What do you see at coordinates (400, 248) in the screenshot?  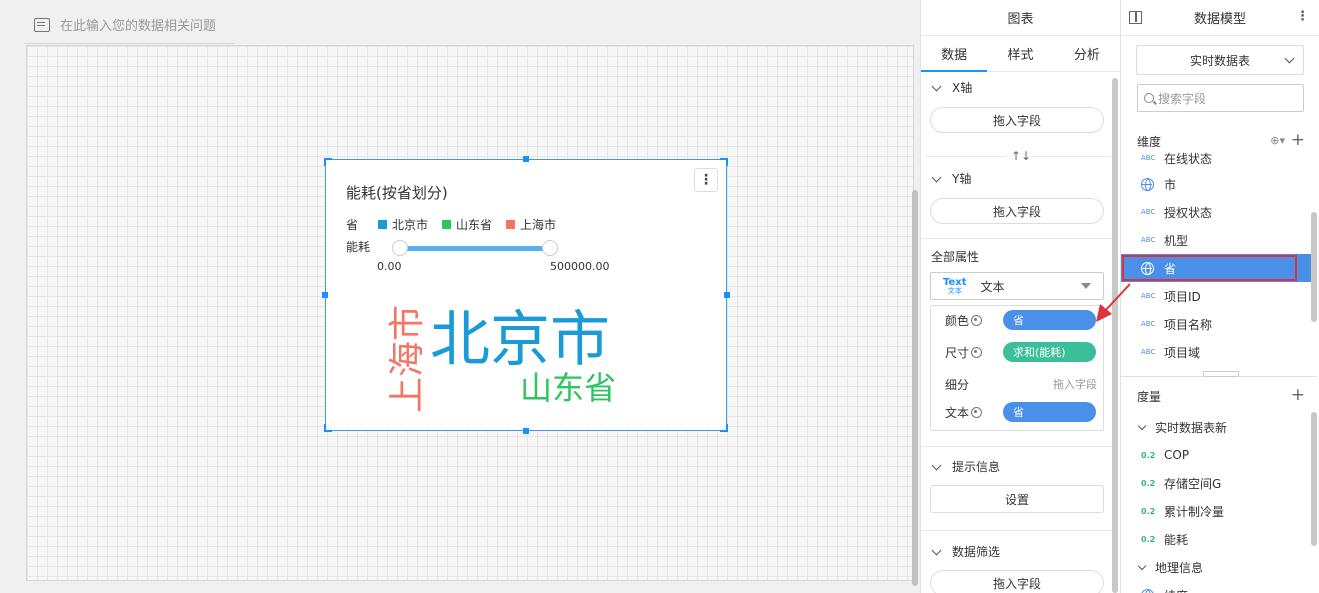 I see `range-min-handle` at bounding box center [400, 248].